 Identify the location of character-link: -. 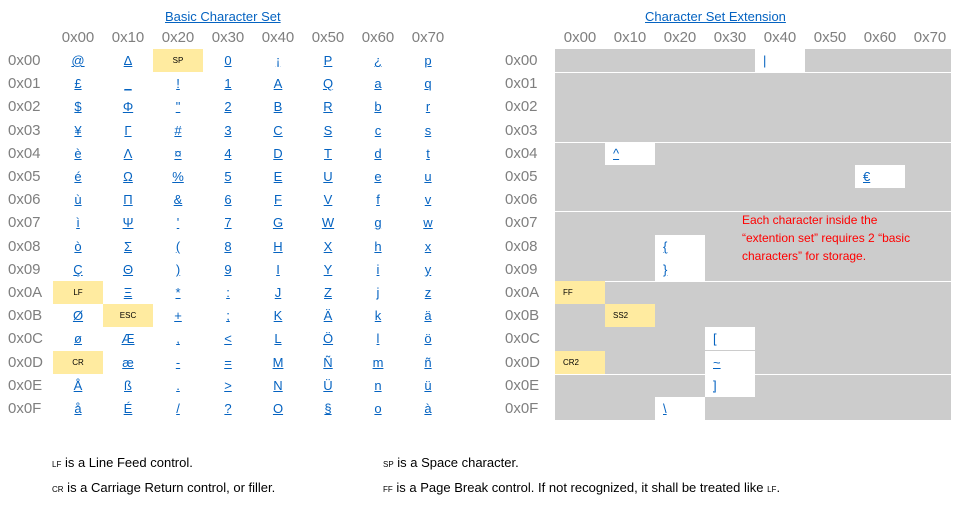
(178, 362).